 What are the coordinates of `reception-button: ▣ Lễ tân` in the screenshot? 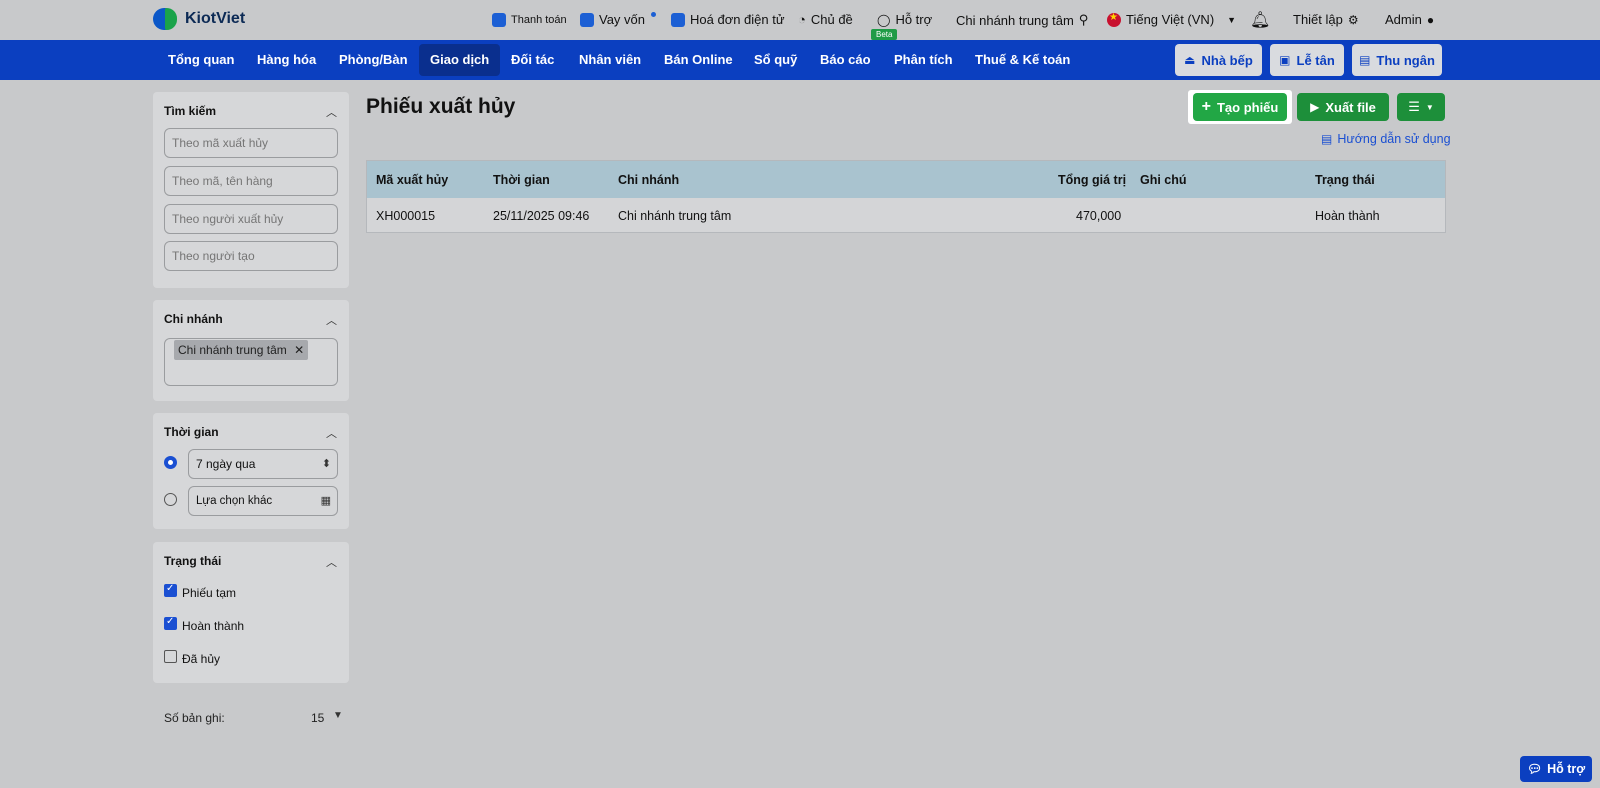 It's located at (1307, 60).